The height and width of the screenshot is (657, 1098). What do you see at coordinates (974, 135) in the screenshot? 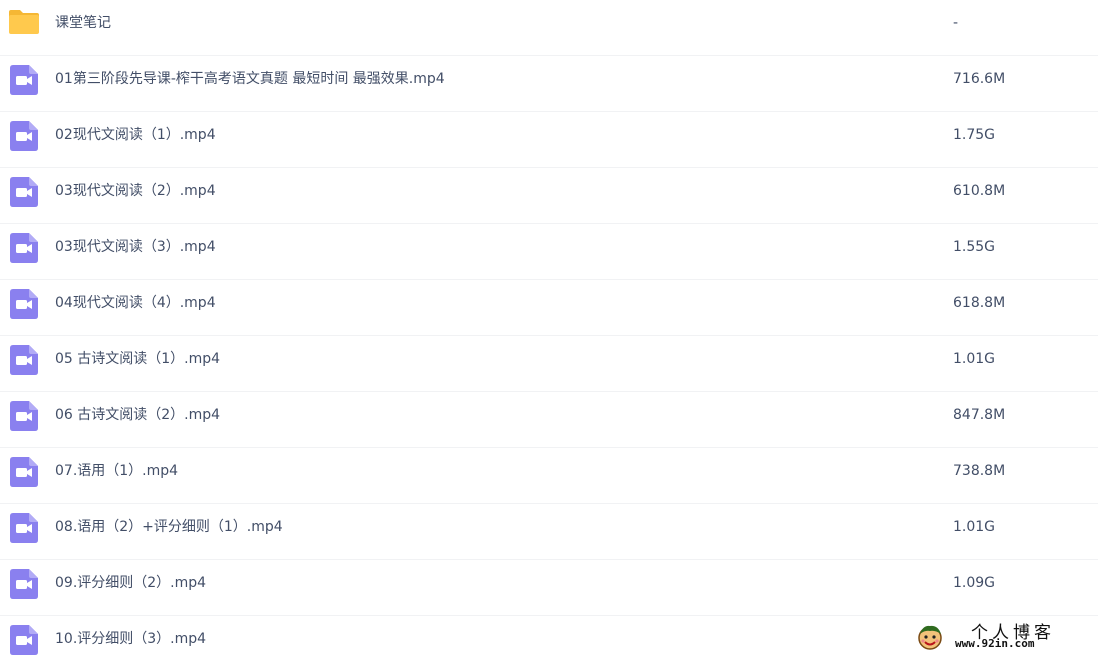
I see `file-size: 1.75G` at bounding box center [974, 135].